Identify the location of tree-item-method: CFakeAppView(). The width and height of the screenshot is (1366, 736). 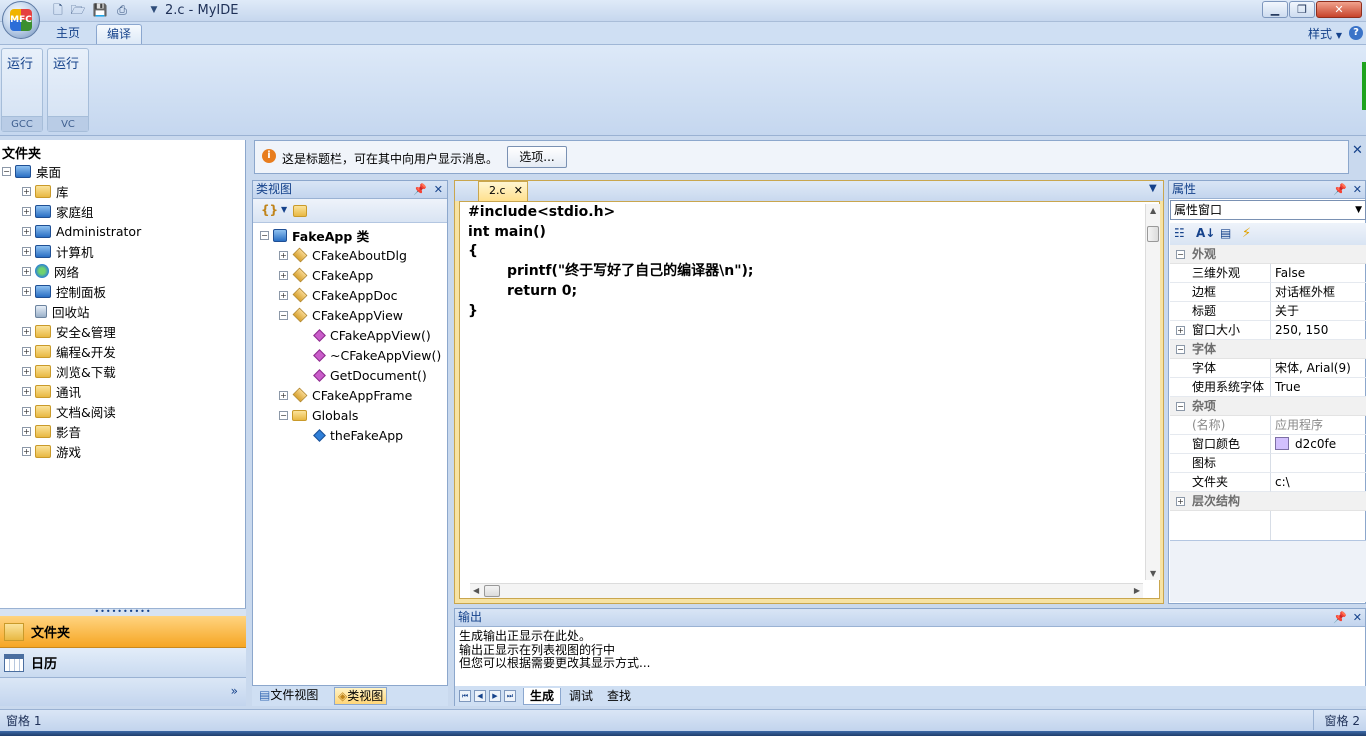
(353, 335).